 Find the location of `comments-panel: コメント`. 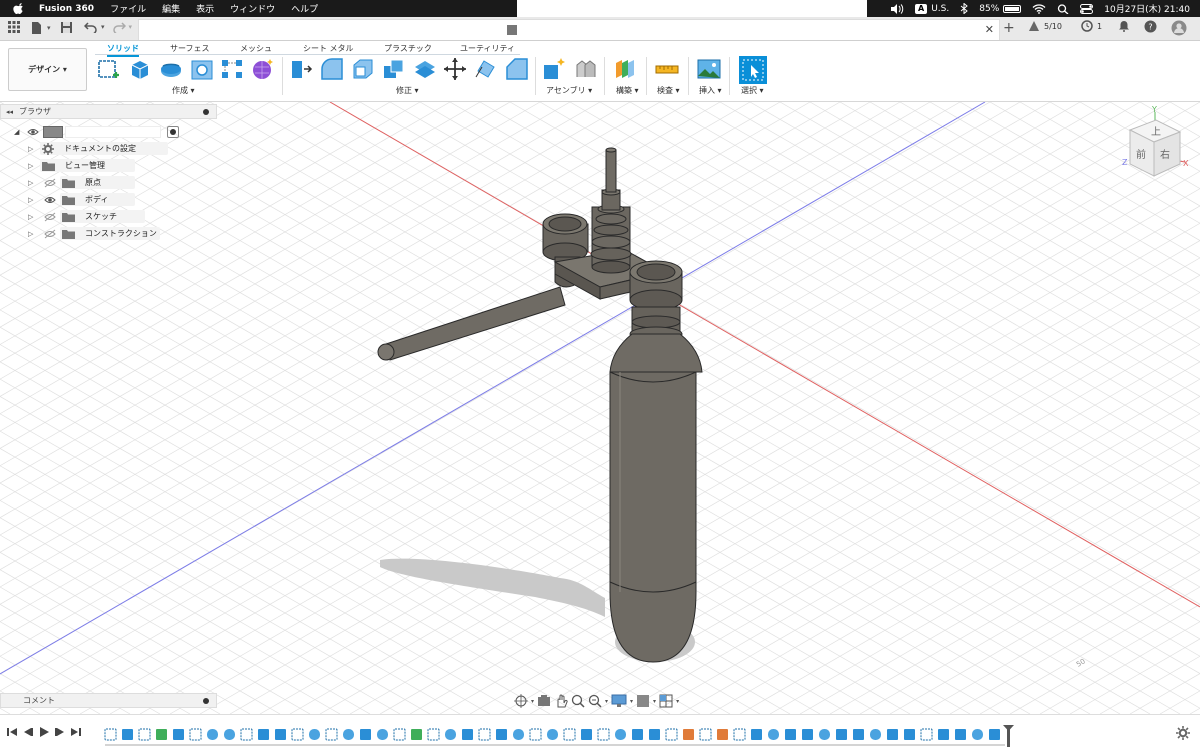

comments-panel: コメント is located at coordinates (108, 700).